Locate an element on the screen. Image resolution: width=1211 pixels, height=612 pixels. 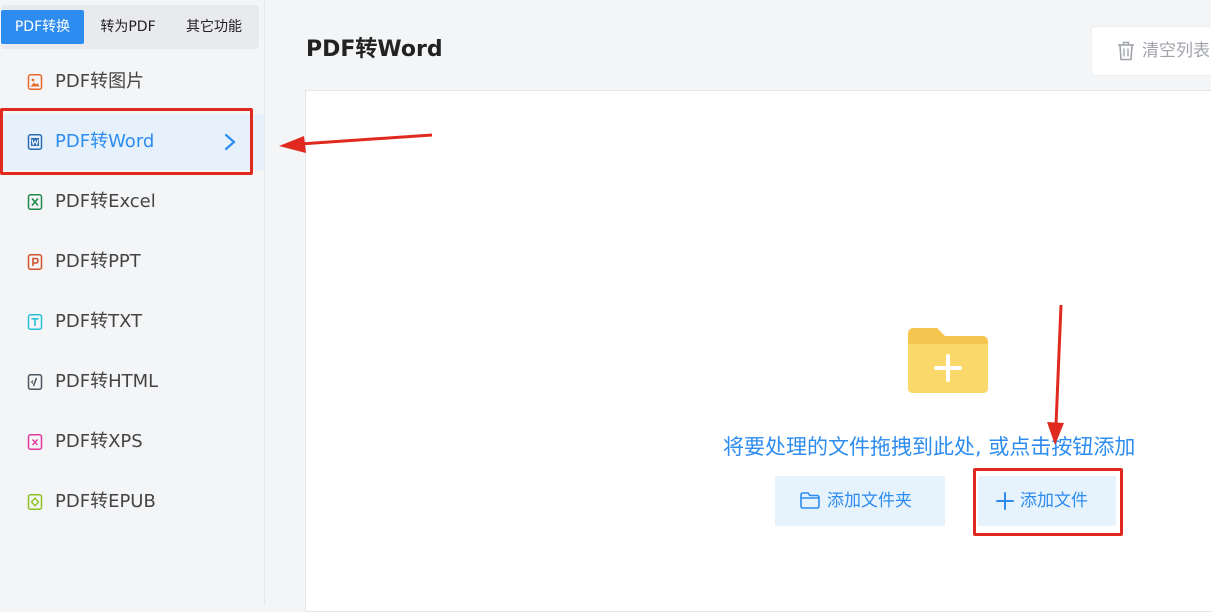
menu-item-pdf-to-html: PDF转HTML is located at coordinates (132, 382).